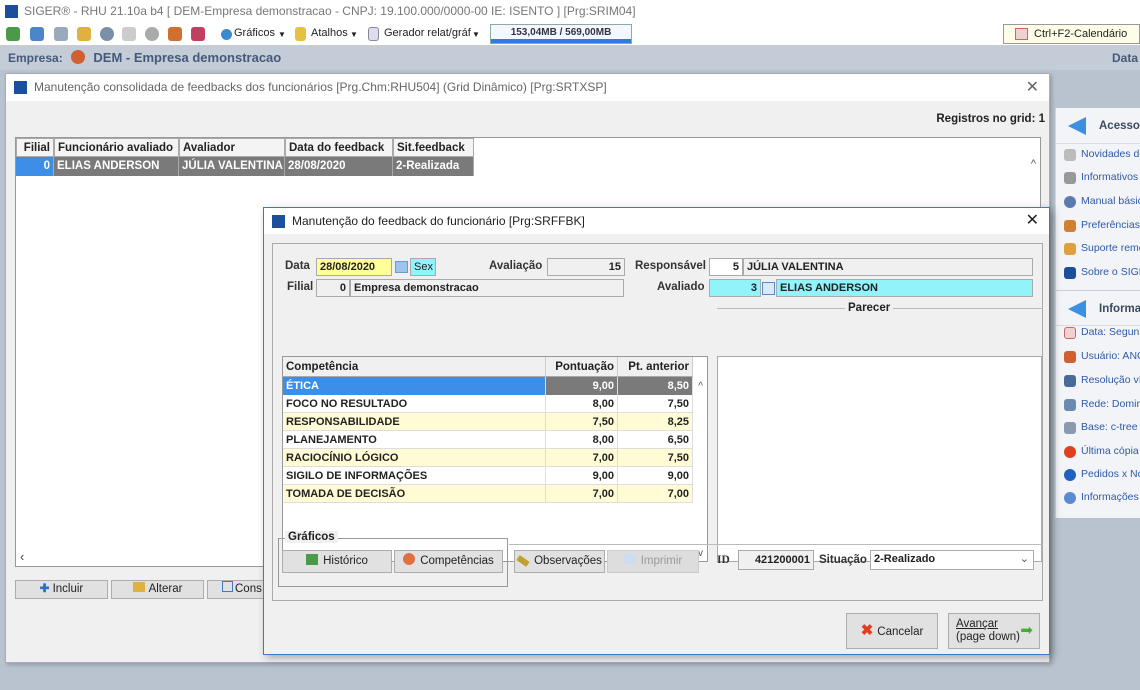 This screenshot has height=690, width=1140. What do you see at coordinates (61, 589) in the screenshot?
I see `incluir-button: ✚ Incluir` at bounding box center [61, 589].